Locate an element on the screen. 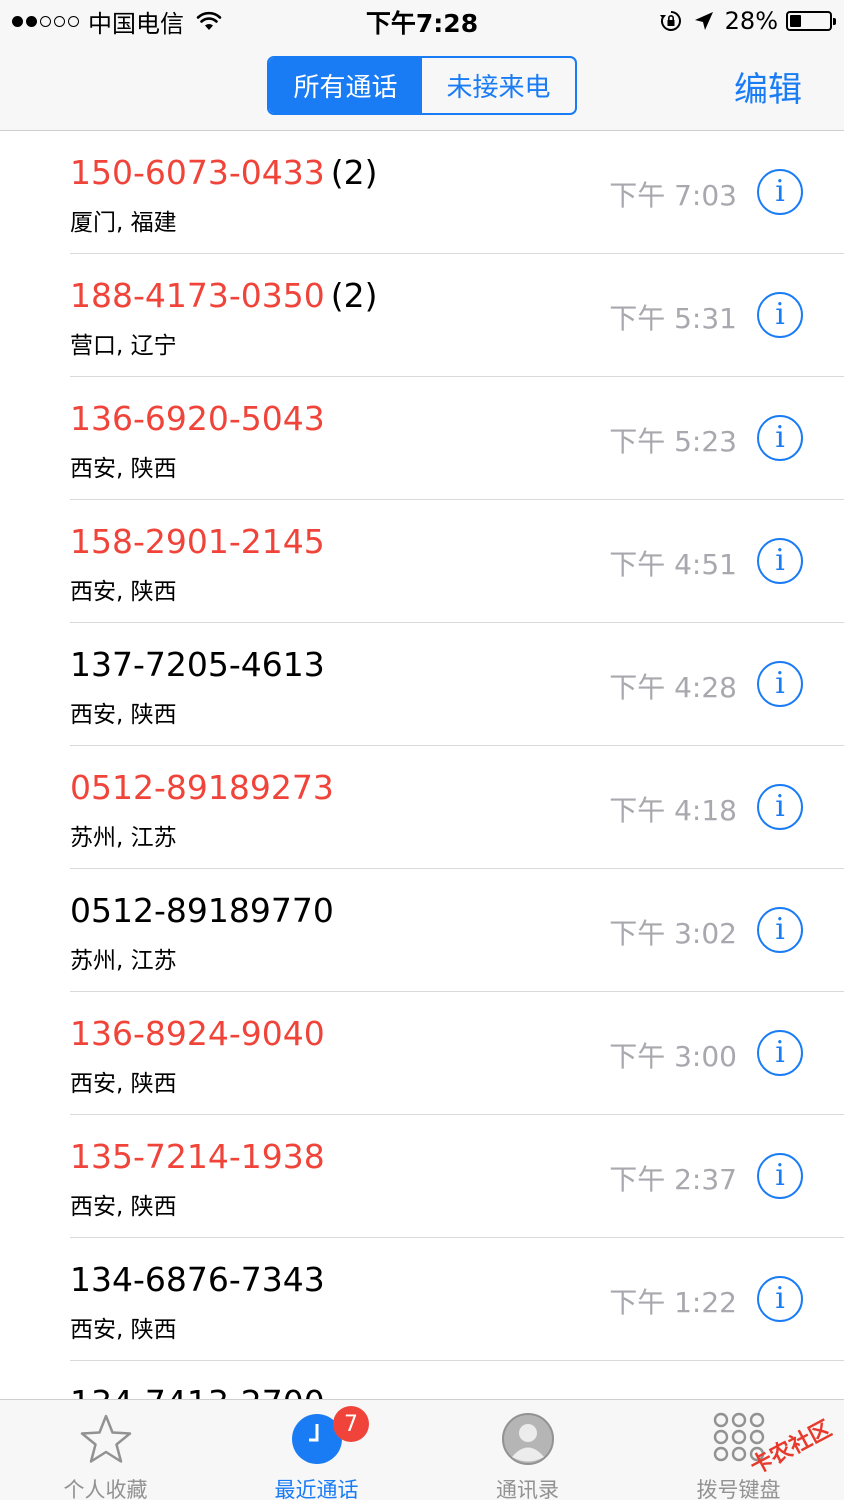  edit-button: 编辑 is located at coordinates (768, 86).